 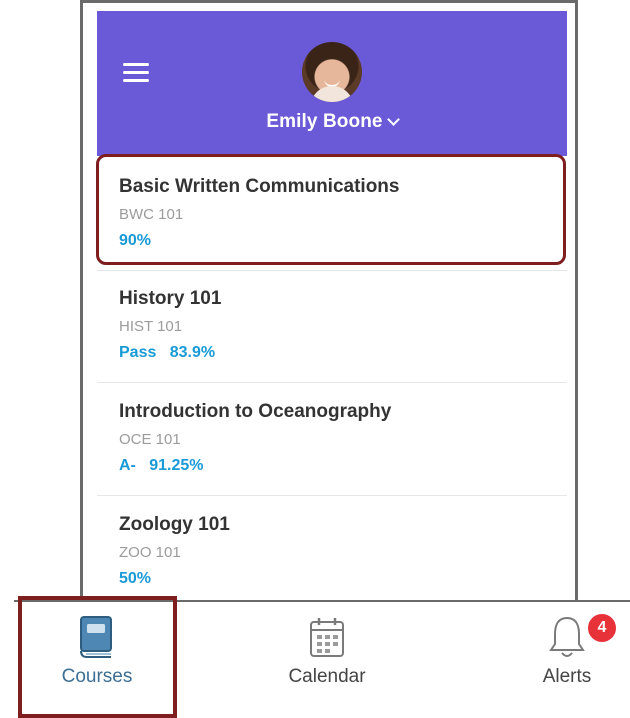 What do you see at coordinates (567, 676) in the screenshot?
I see `tab-label: Alerts` at bounding box center [567, 676].